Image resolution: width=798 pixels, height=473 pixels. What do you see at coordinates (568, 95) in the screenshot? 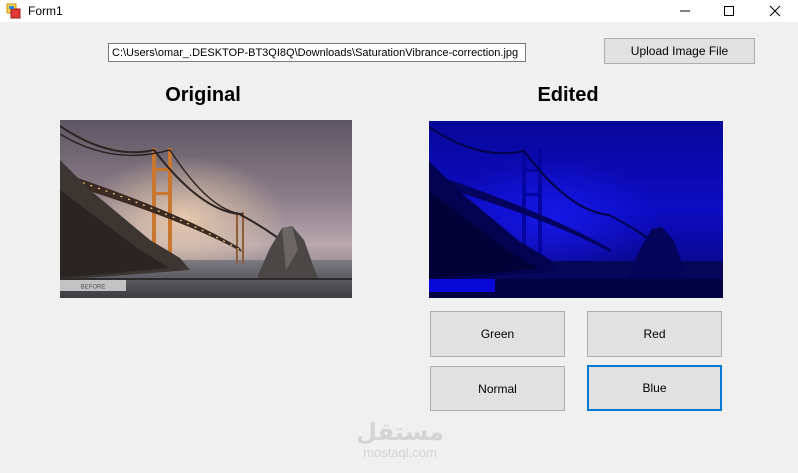
I see `edited-heading: Edited` at bounding box center [568, 95].